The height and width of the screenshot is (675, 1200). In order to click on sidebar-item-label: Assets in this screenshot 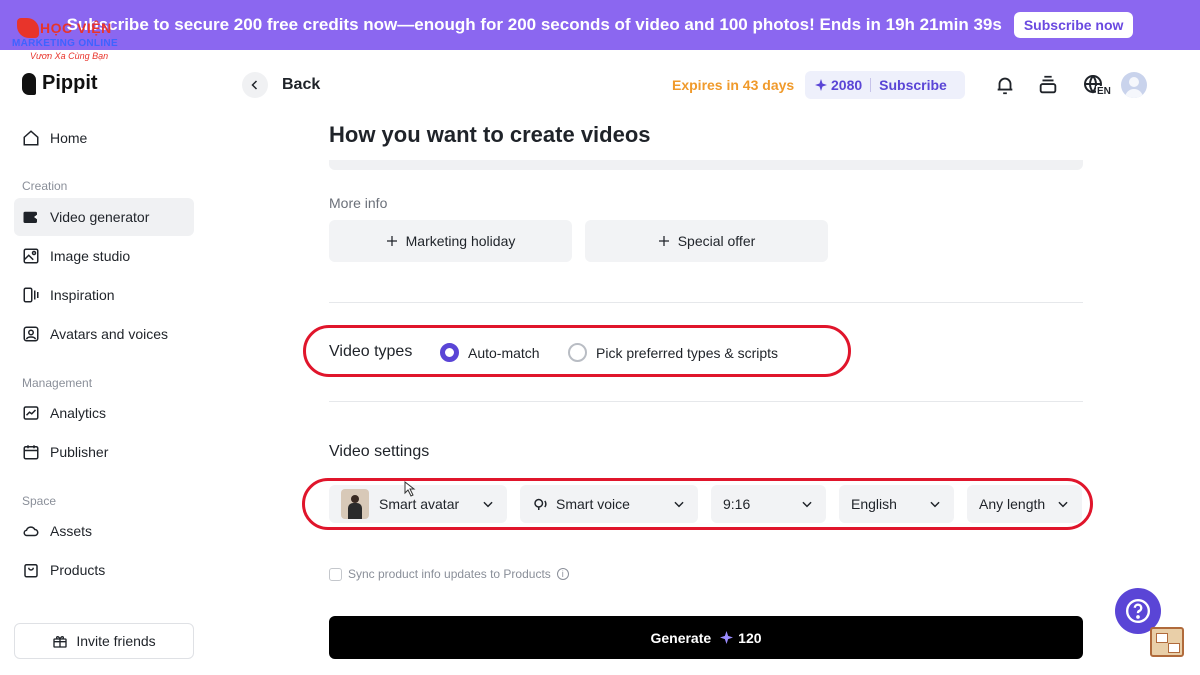, I will do `click(71, 531)`.